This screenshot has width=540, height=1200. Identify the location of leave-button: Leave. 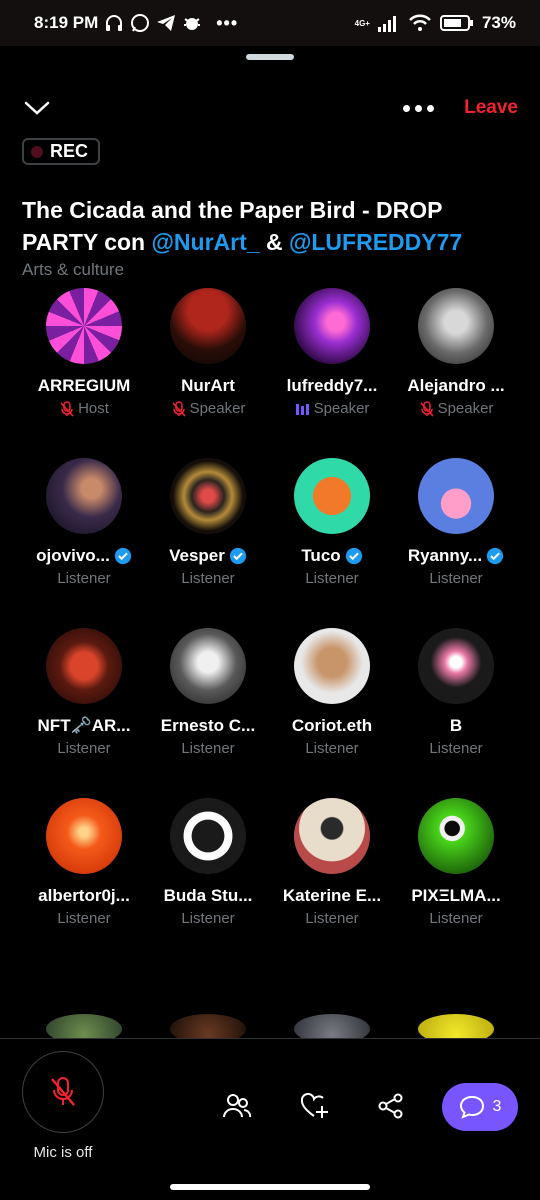
(491, 108).